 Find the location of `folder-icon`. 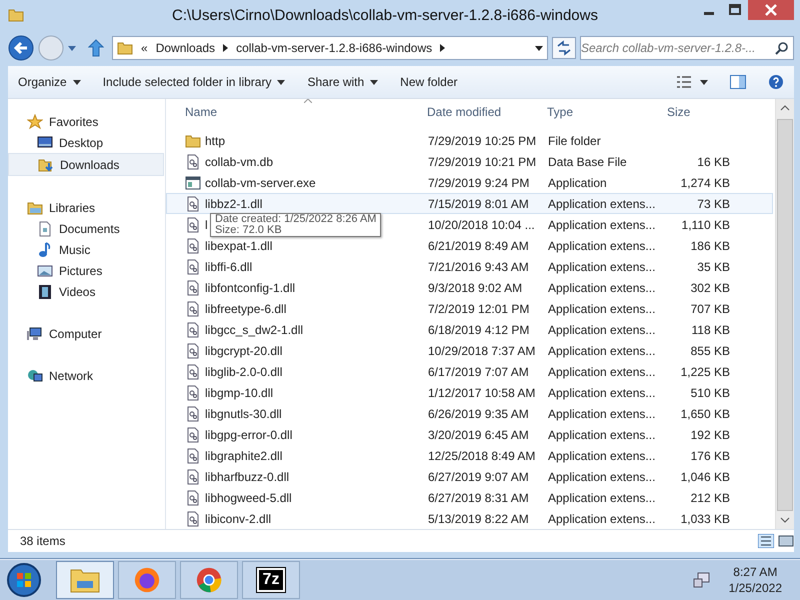

folder-icon is located at coordinates (193, 140).